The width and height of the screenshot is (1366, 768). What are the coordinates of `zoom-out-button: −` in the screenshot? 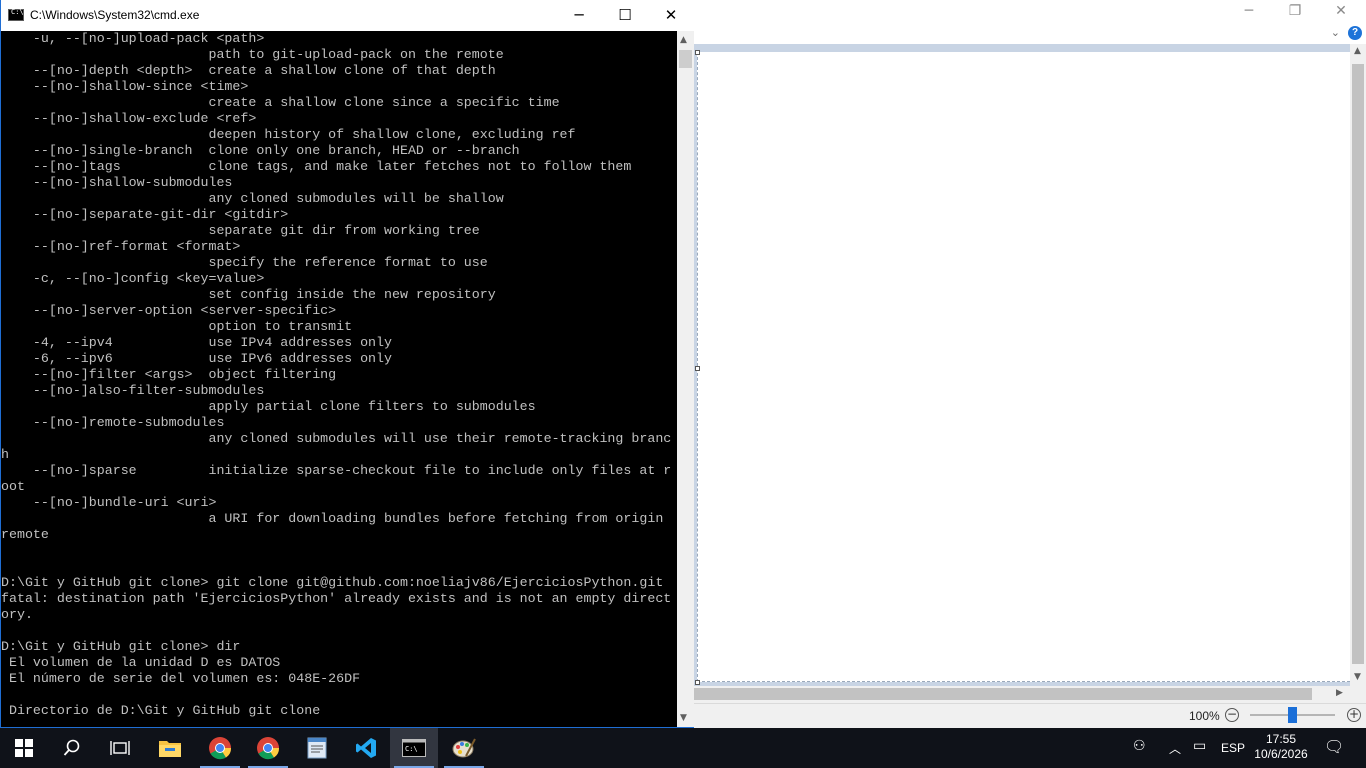 It's located at (1232, 715).